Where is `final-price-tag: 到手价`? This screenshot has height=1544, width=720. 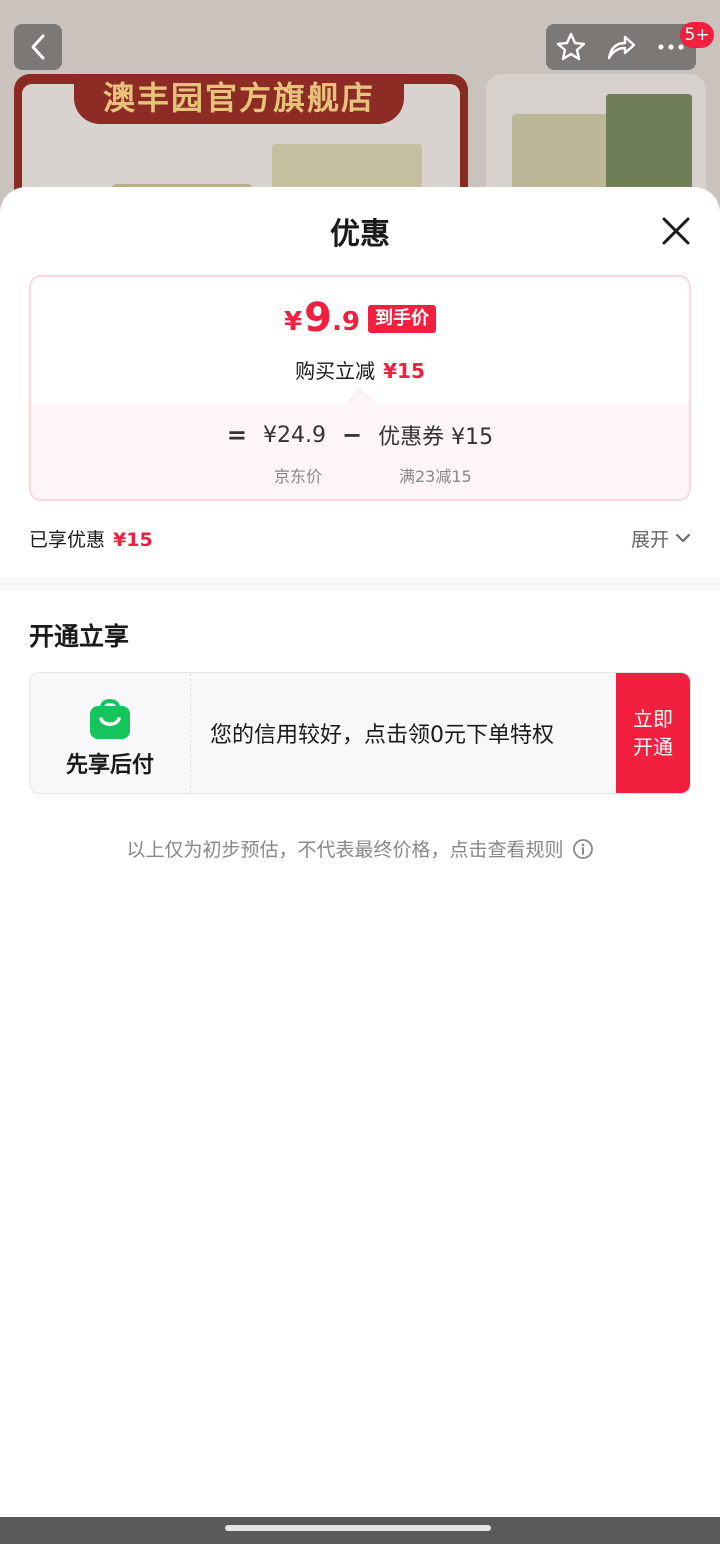
final-price-tag: 到手价 is located at coordinates (401, 319).